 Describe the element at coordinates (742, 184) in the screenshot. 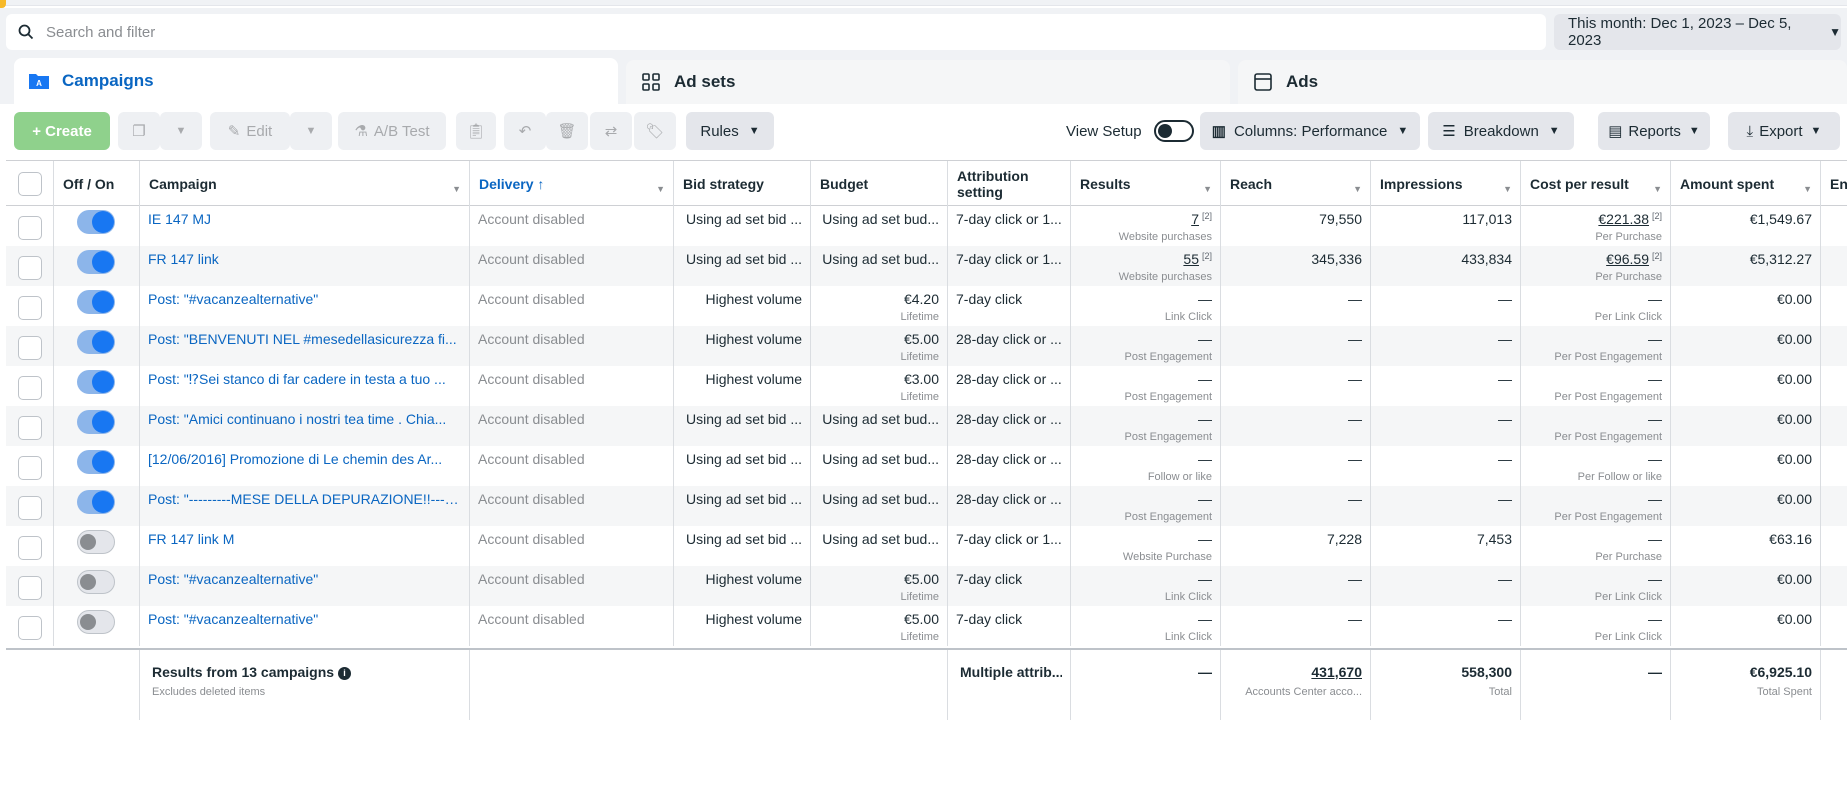

I see `header-bid-strategy: Bid strategy` at that location.